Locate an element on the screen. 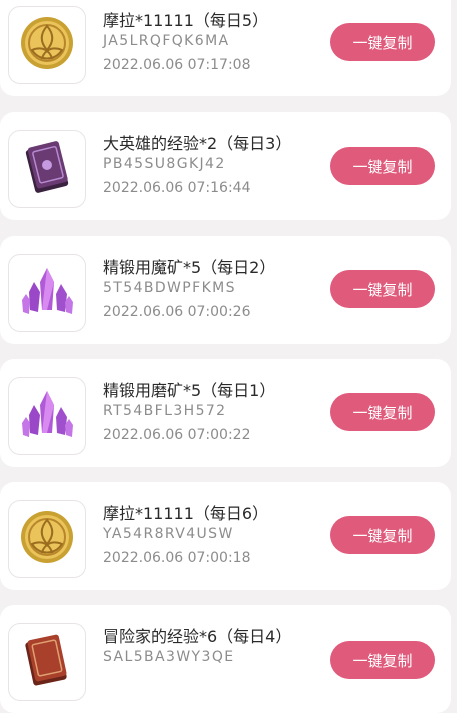  redeem-code: SAL5BA3WY3QE is located at coordinates (169, 657).